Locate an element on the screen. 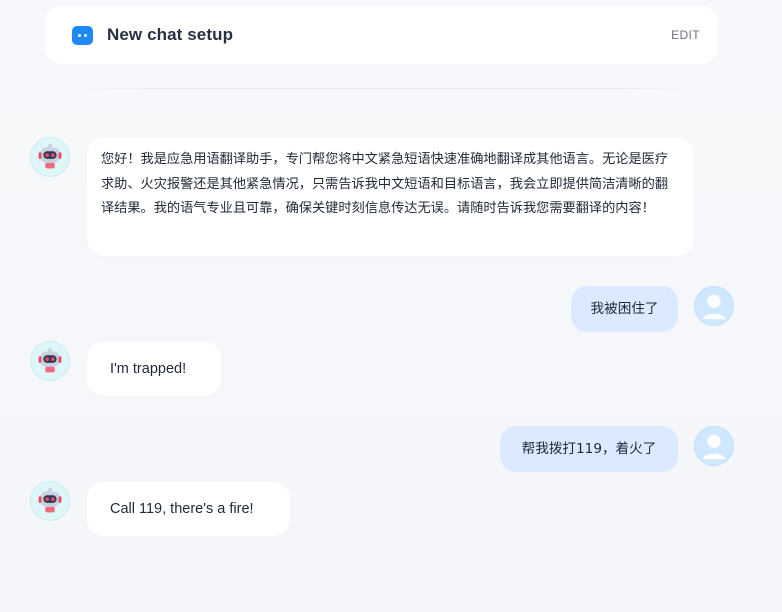 The height and width of the screenshot is (612, 782). user-message-bubble: 我被困住了 is located at coordinates (624, 309).